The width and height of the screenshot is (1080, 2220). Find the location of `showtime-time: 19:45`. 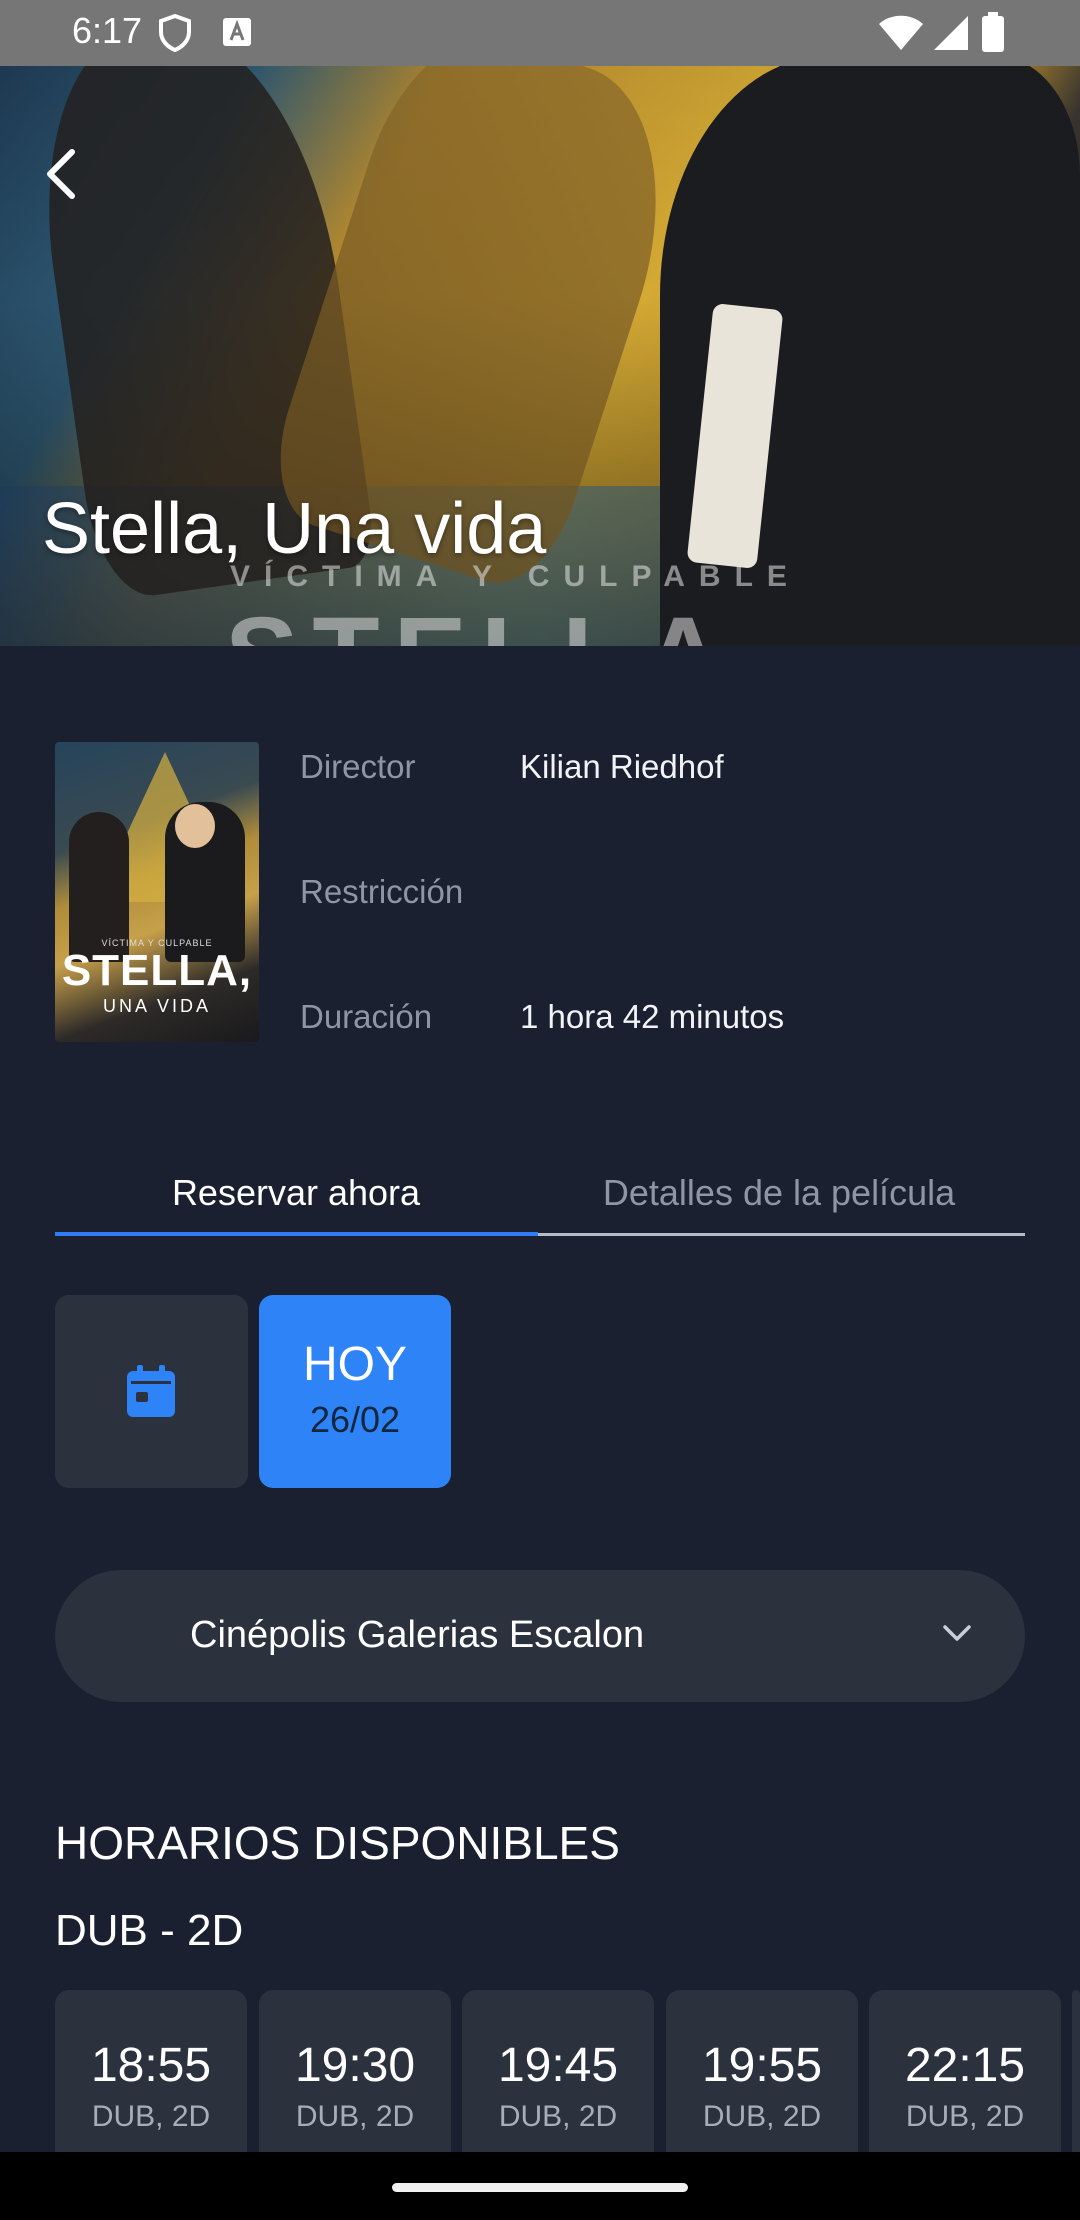

showtime-time: 19:45 is located at coordinates (558, 2065).